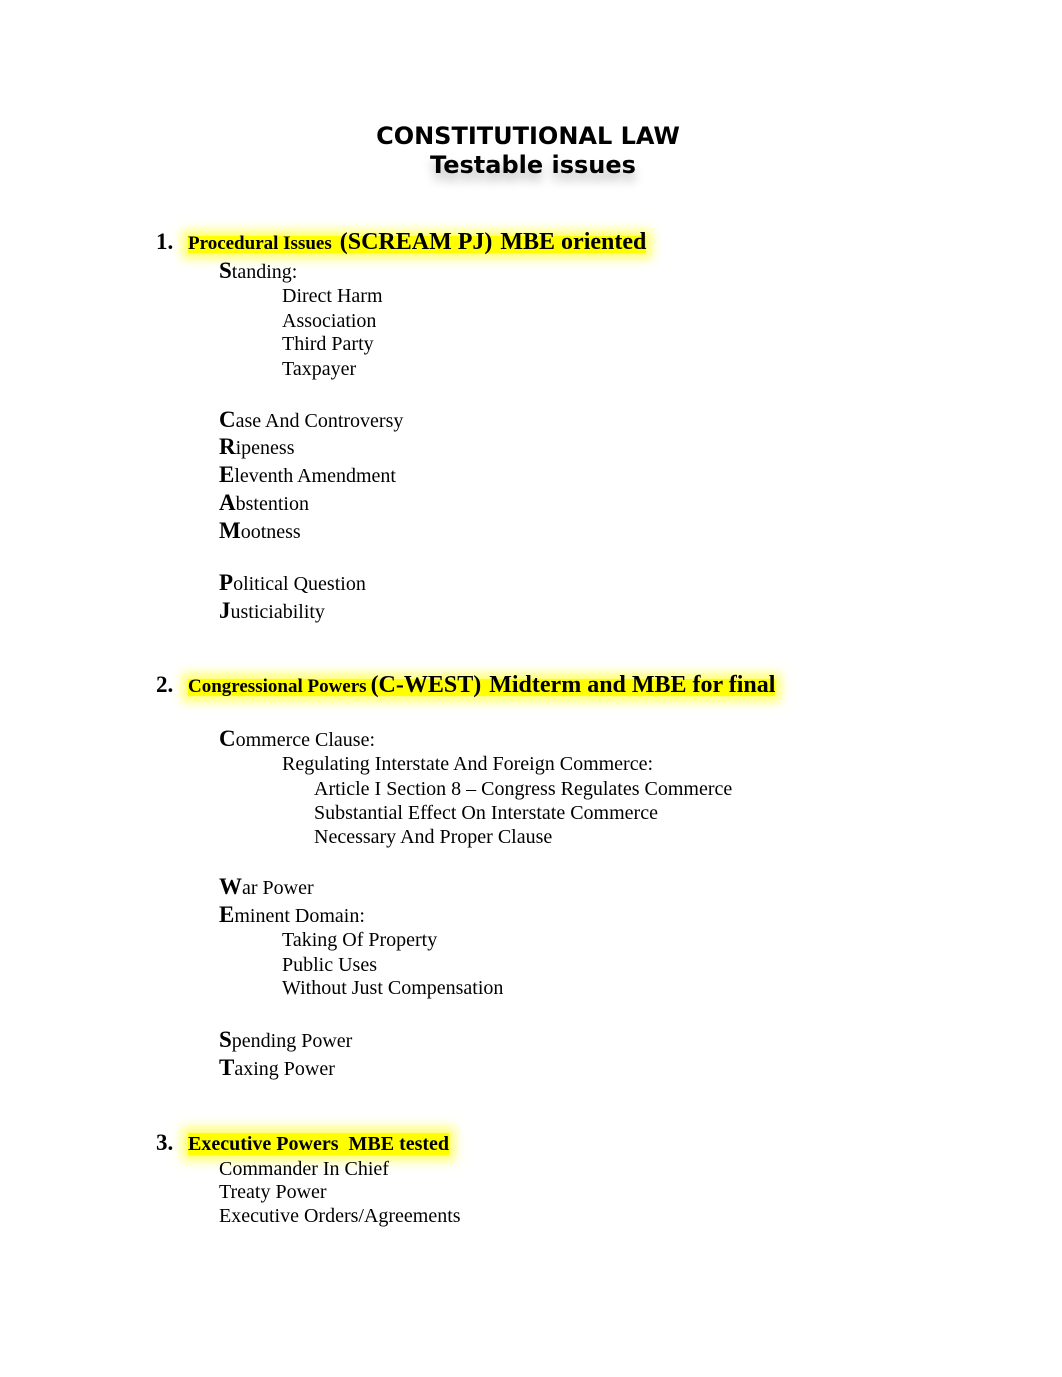  Describe the element at coordinates (426, 685) in the screenshot. I see `section-acronym: (C-WEST)` at that location.